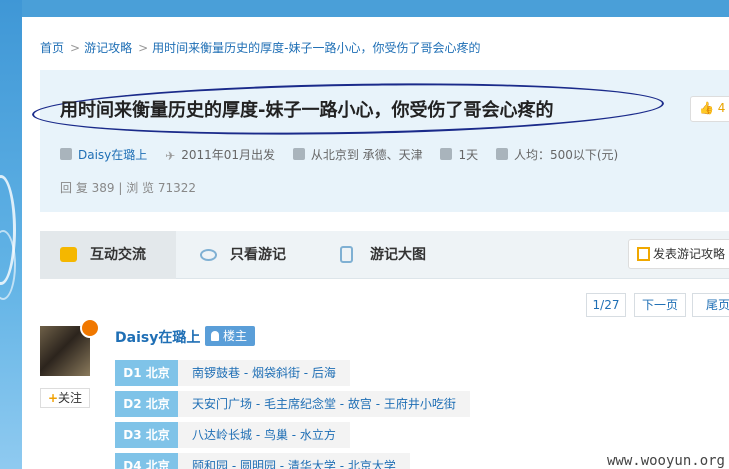 The image size is (729, 469). I want to click on host-badge: 楼主, so click(230, 336).